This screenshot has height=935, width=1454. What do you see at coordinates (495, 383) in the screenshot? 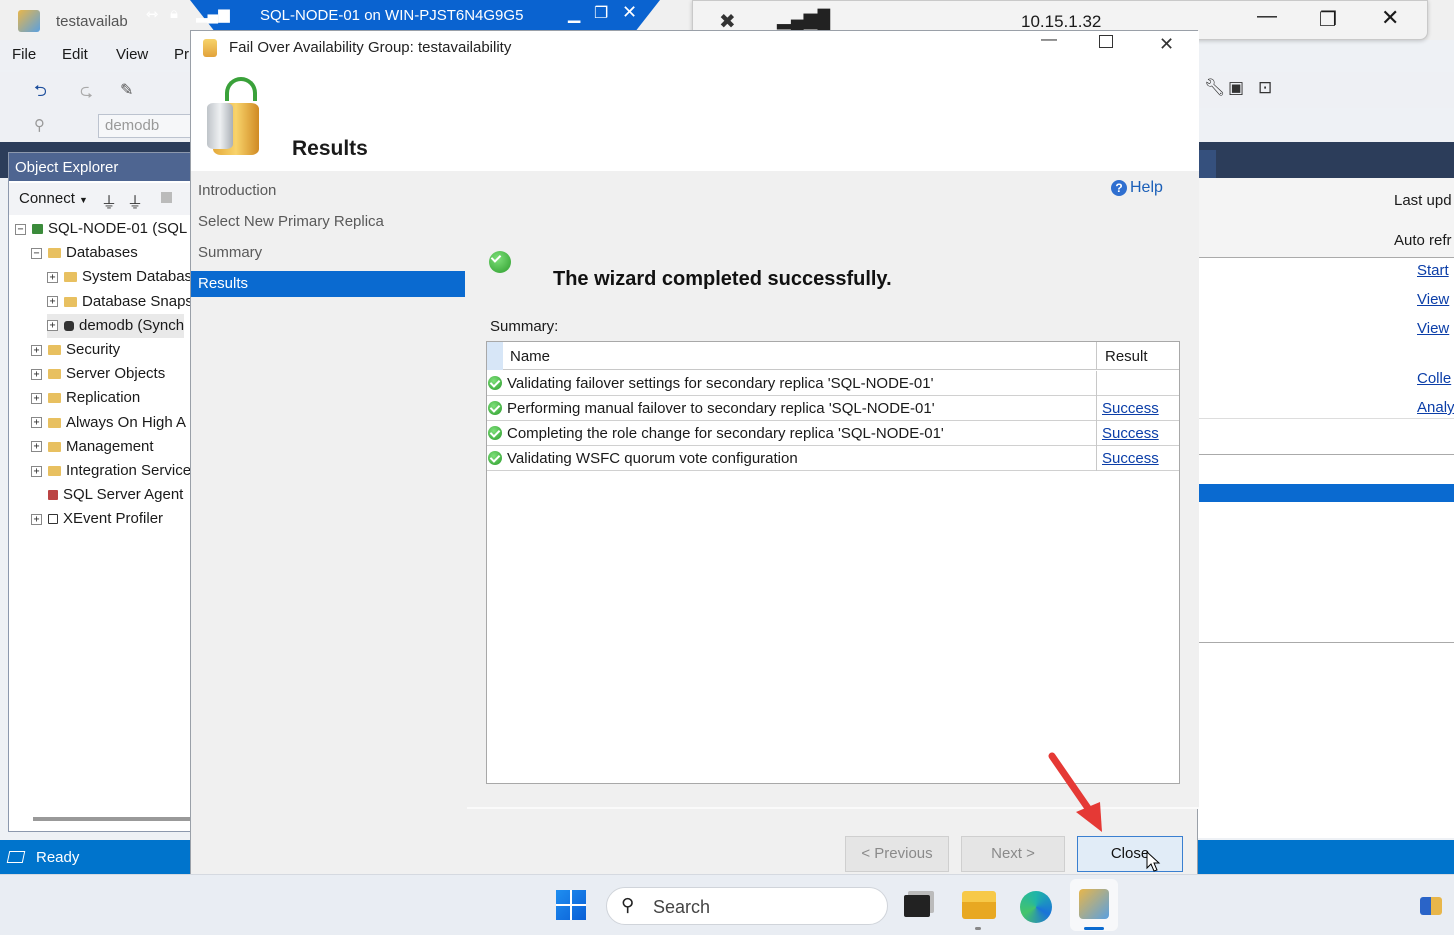
I see `success-check-icon` at bounding box center [495, 383].